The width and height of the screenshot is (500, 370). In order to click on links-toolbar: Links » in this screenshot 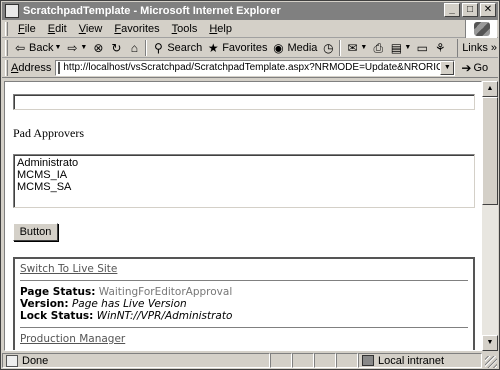, I will do `click(477, 48)`.